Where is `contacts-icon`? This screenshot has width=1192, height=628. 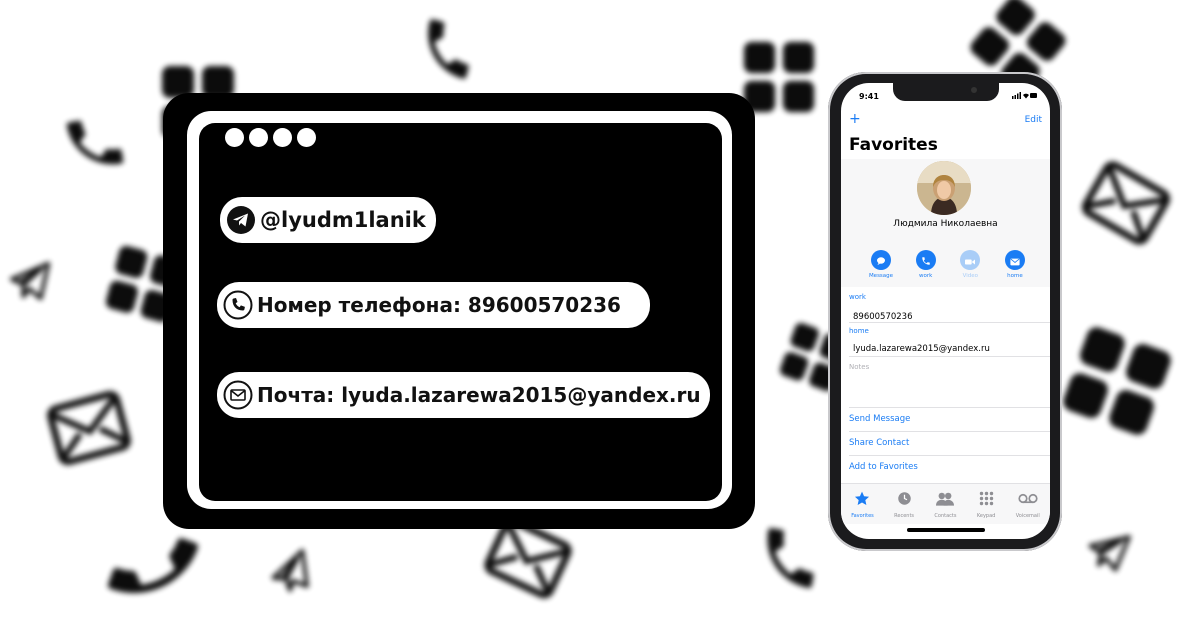 contacts-icon is located at coordinates (945, 500).